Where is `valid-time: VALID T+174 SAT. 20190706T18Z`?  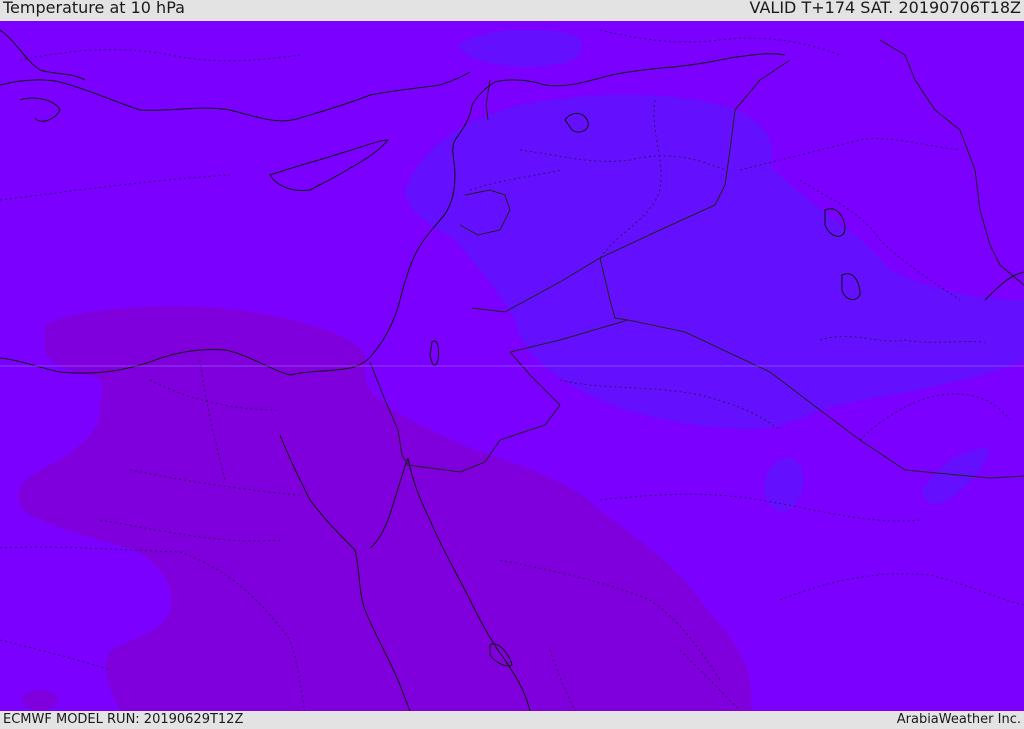 valid-time: VALID T+174 SAT. 20190706T18Z is located at coordinates (885, 8).